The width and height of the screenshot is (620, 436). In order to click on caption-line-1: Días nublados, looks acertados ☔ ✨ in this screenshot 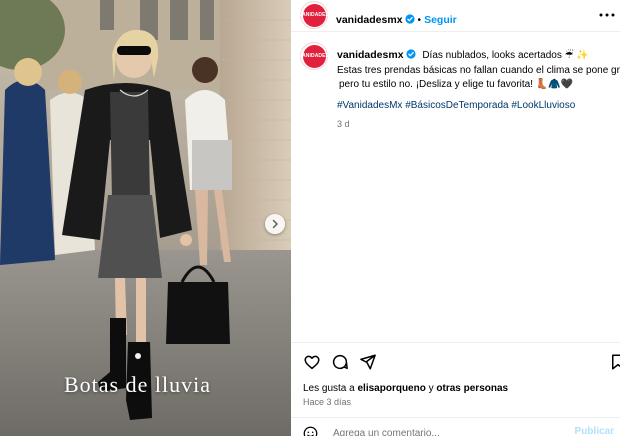, I will do `click(505, 55)`.